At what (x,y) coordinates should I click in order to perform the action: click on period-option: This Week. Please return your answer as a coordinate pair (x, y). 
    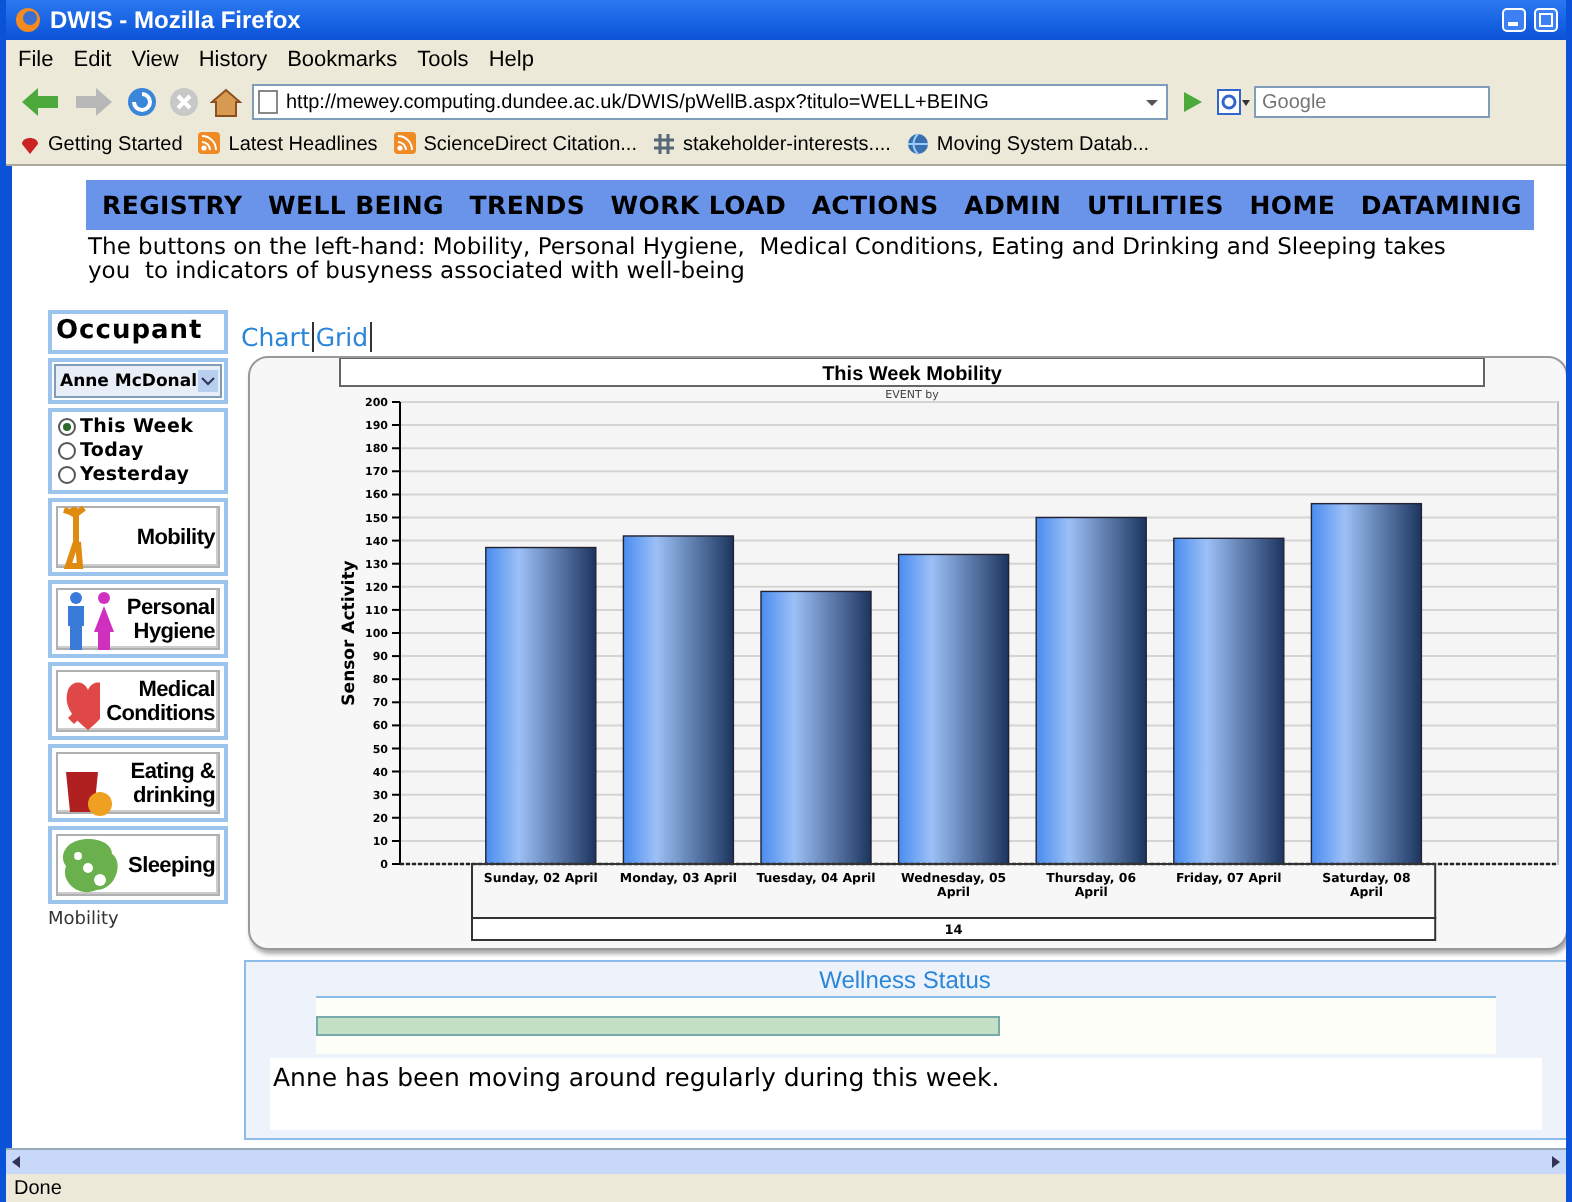
    Looking at the image, I should click on (137, 427).